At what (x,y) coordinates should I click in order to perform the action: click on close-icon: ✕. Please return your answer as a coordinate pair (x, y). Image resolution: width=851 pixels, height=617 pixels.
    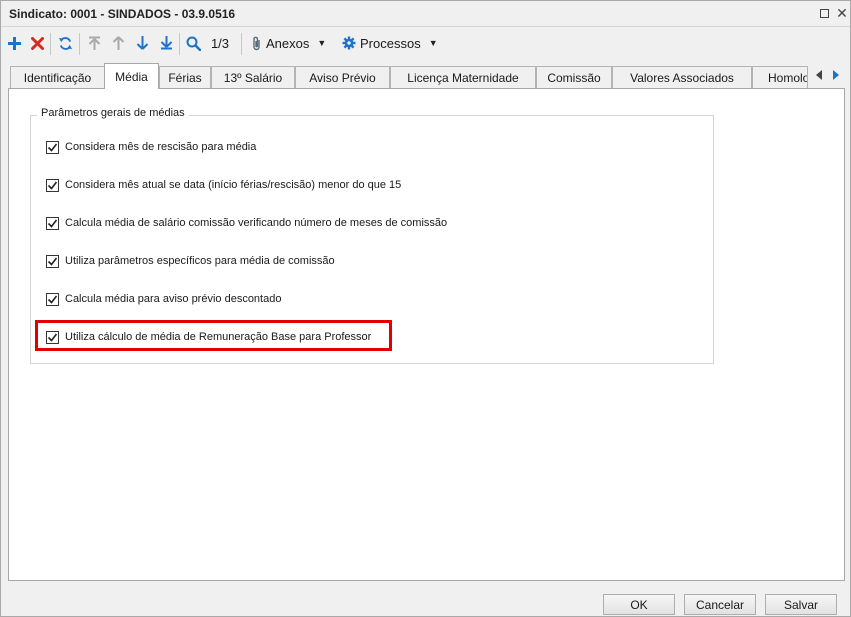
    Looking at the image, I should click on (842, 12).